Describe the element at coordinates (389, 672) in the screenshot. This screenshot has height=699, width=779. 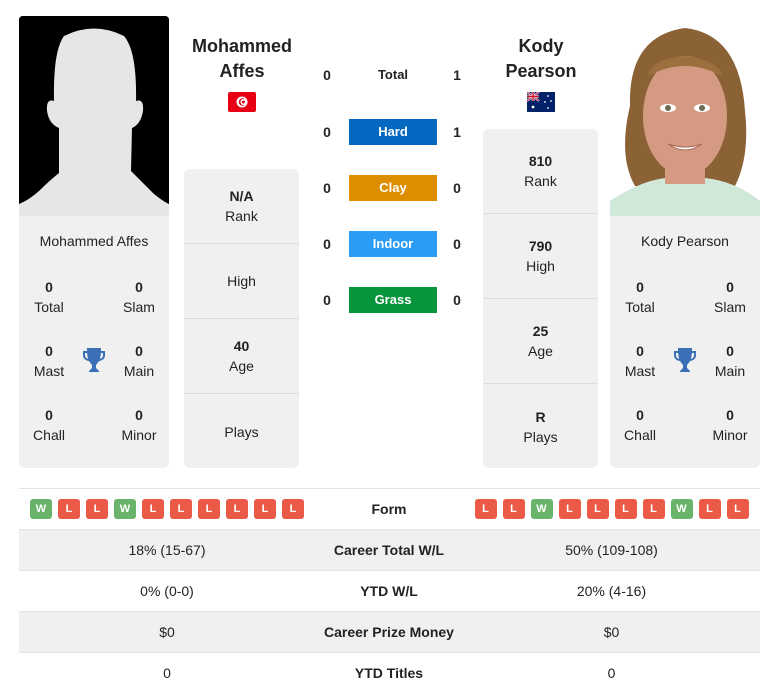
I see `table-row: 0 YTD Titles 0` at that location.